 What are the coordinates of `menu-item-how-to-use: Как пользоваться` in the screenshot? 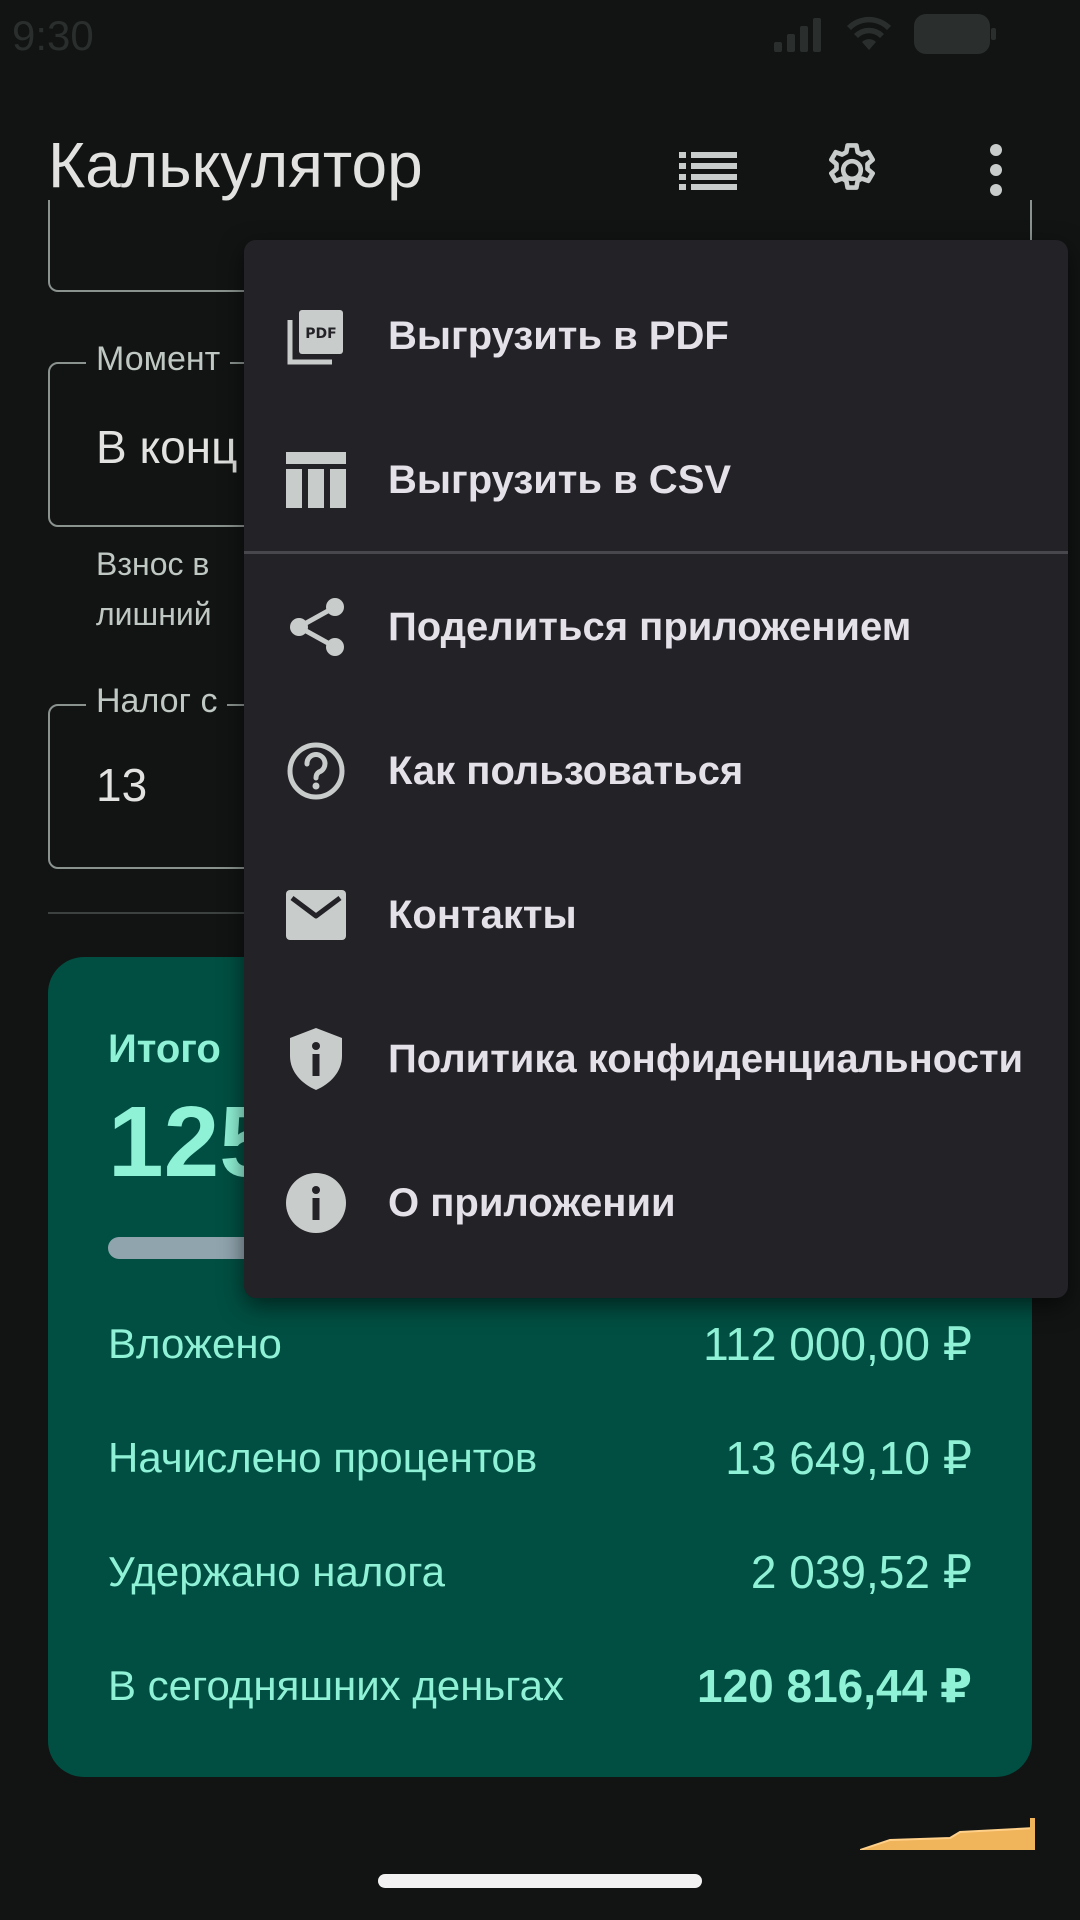 It's located at (656, 771).